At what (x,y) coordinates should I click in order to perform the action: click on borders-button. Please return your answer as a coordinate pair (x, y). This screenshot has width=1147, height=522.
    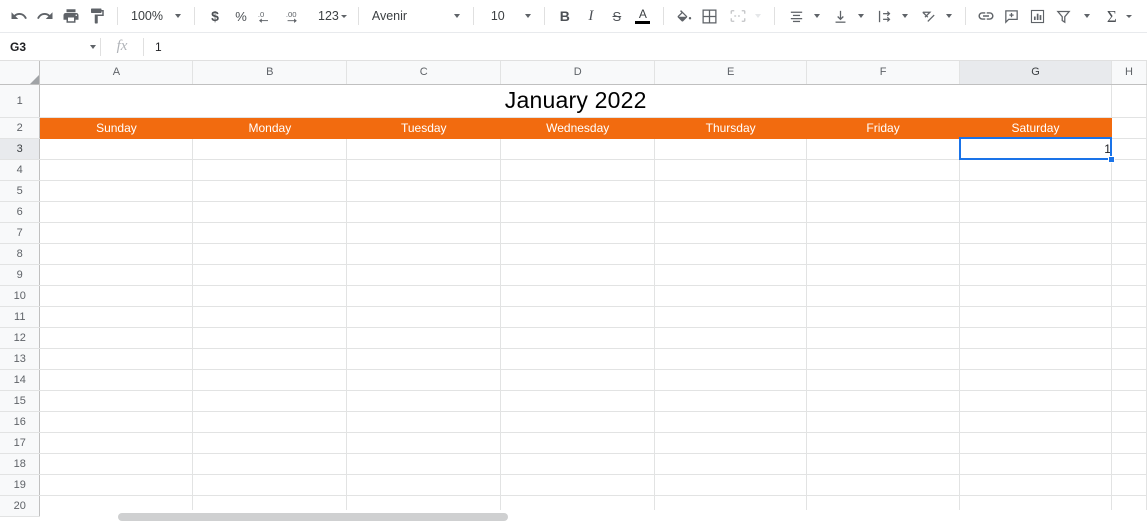
    Looking at the image, I should click on (710, 16).